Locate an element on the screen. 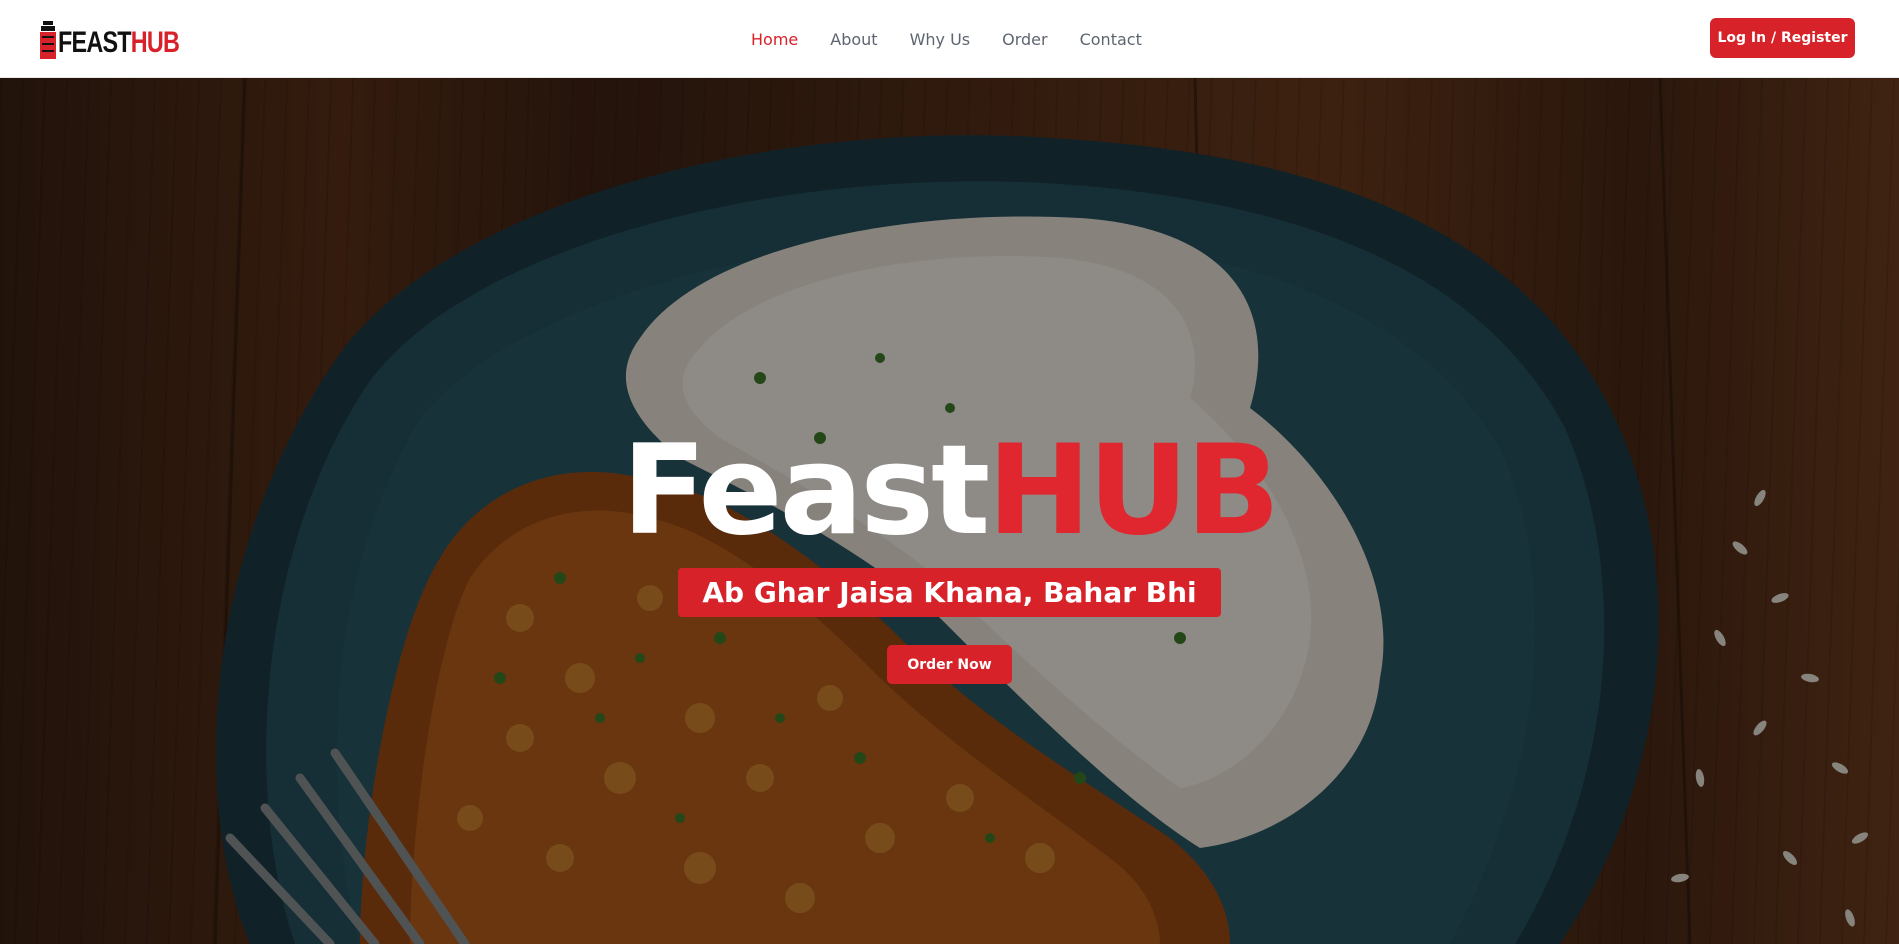 The width and height of the screenshot is (1899, 944). login-register-button: Log In / Register is located at coordinates (1782, 38).